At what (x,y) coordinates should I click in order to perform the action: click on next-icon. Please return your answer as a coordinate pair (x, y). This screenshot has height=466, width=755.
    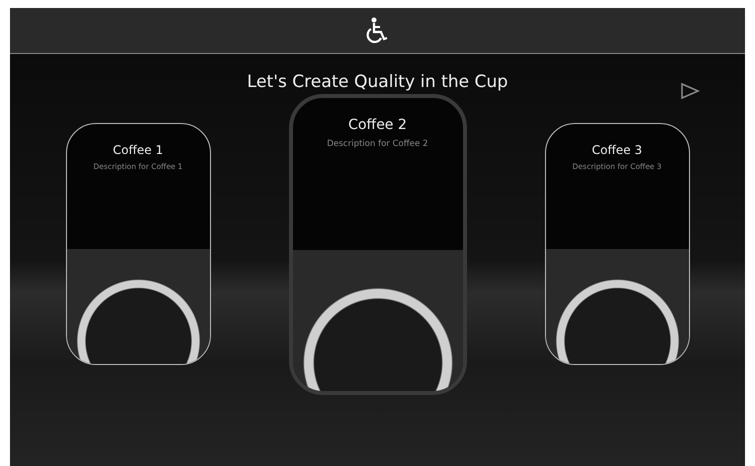
    Looking at the image, I should click on (690, 91).